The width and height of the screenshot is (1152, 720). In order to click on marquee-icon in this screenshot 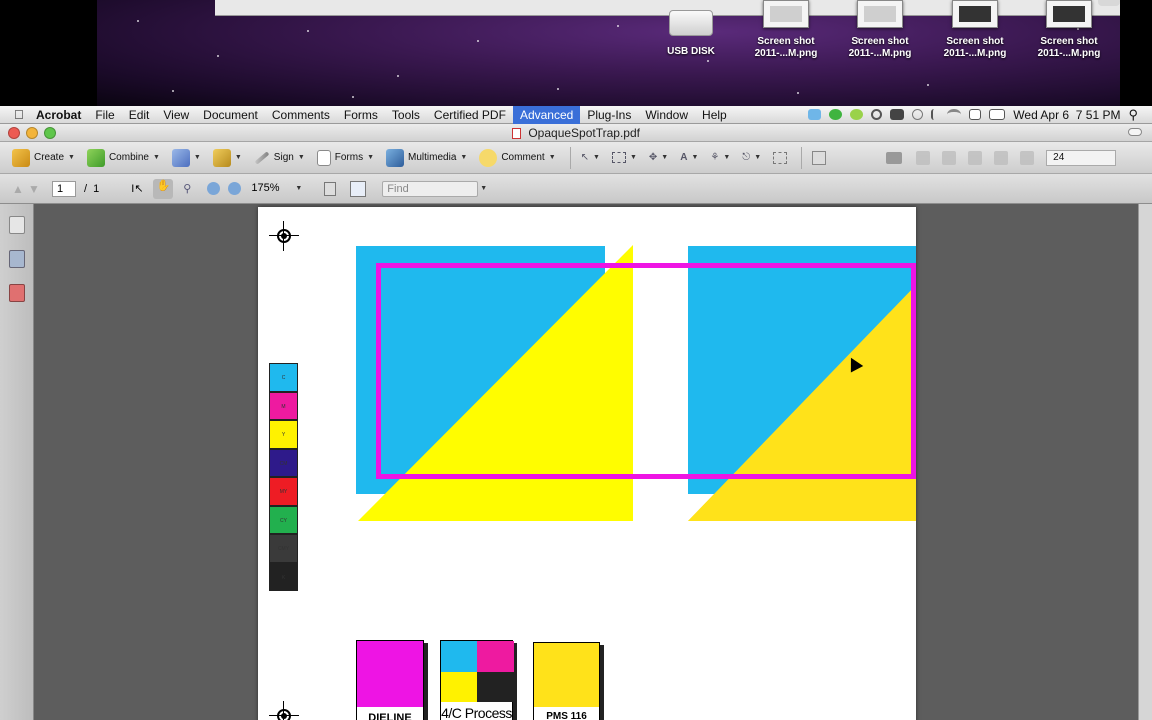, I will do `click(618, 157)`.